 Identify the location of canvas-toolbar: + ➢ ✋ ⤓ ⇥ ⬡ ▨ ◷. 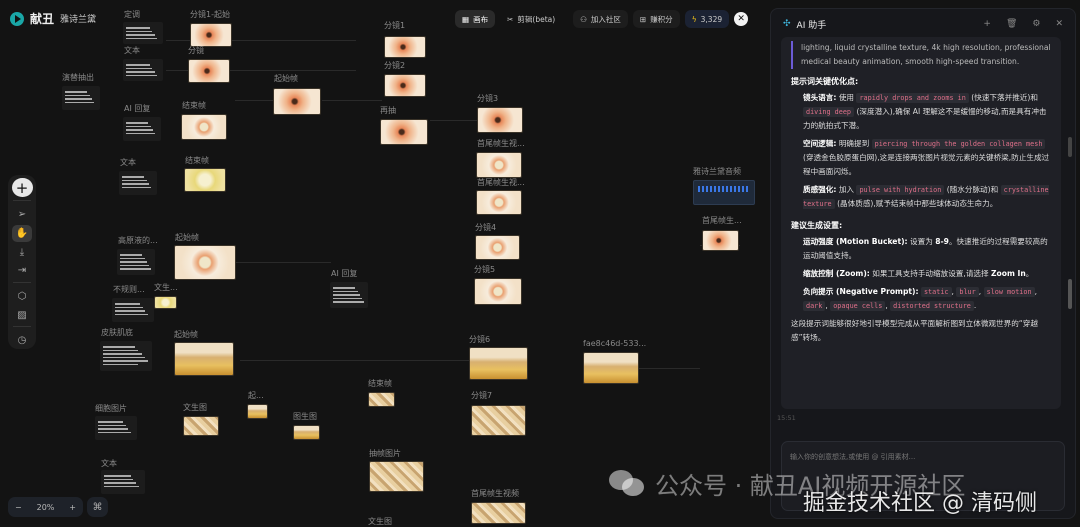
(22, 262).